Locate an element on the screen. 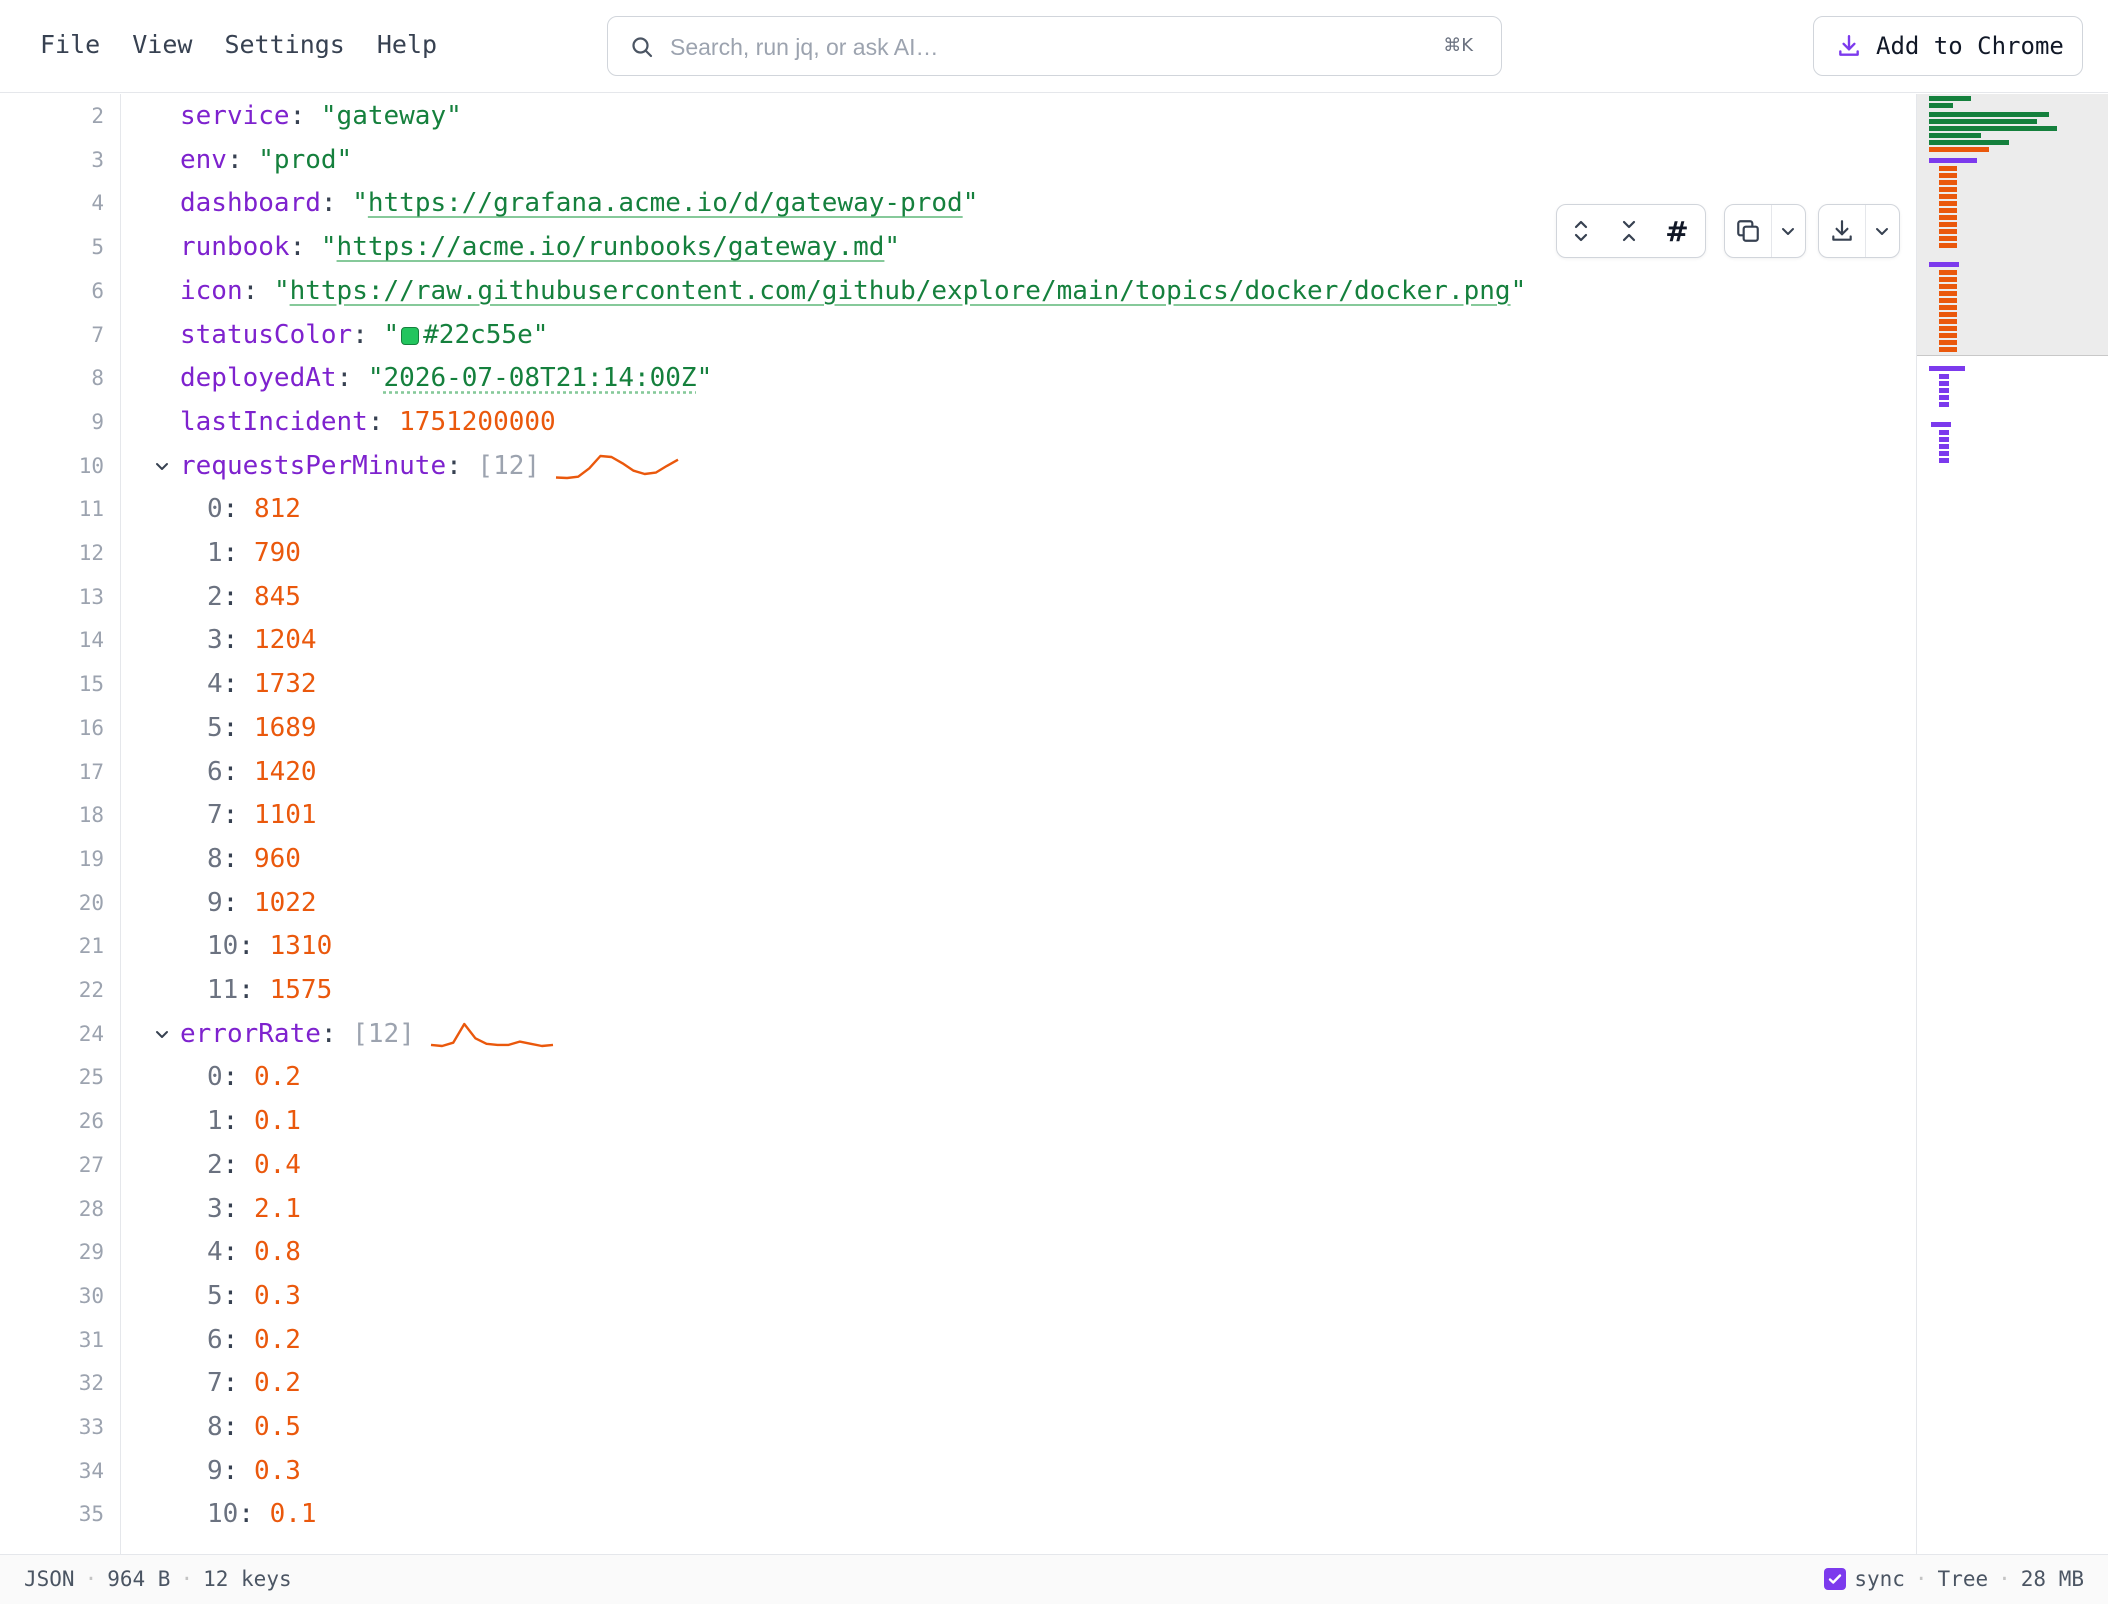 This screenshot has width=2108, height=1604. url-link: https://grafana.acme.io/d/gateway-prod is located at coordinates (665, 203).